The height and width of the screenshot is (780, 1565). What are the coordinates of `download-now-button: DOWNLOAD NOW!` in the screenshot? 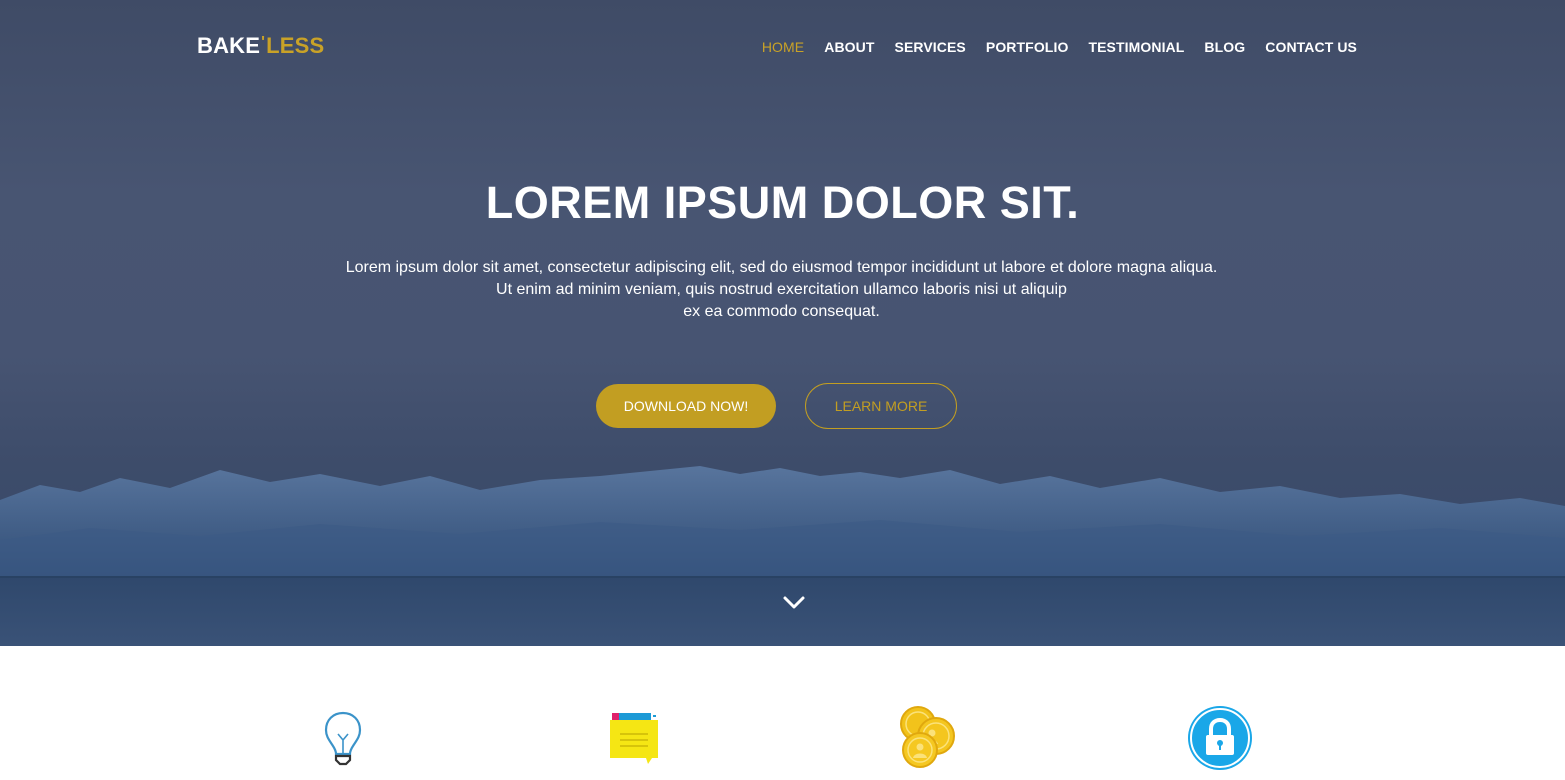 It's located at (686, 406).